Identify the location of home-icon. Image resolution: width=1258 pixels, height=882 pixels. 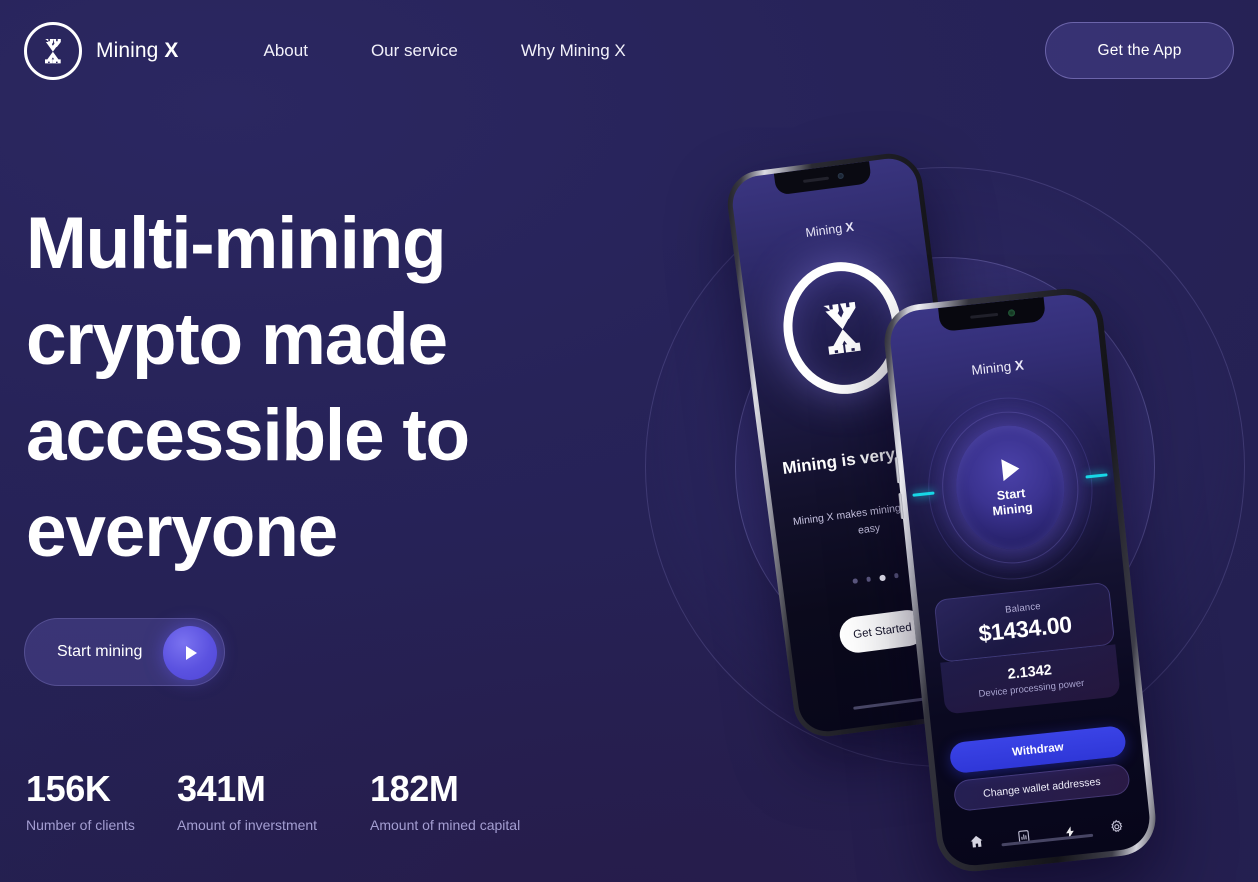
(977, 843).